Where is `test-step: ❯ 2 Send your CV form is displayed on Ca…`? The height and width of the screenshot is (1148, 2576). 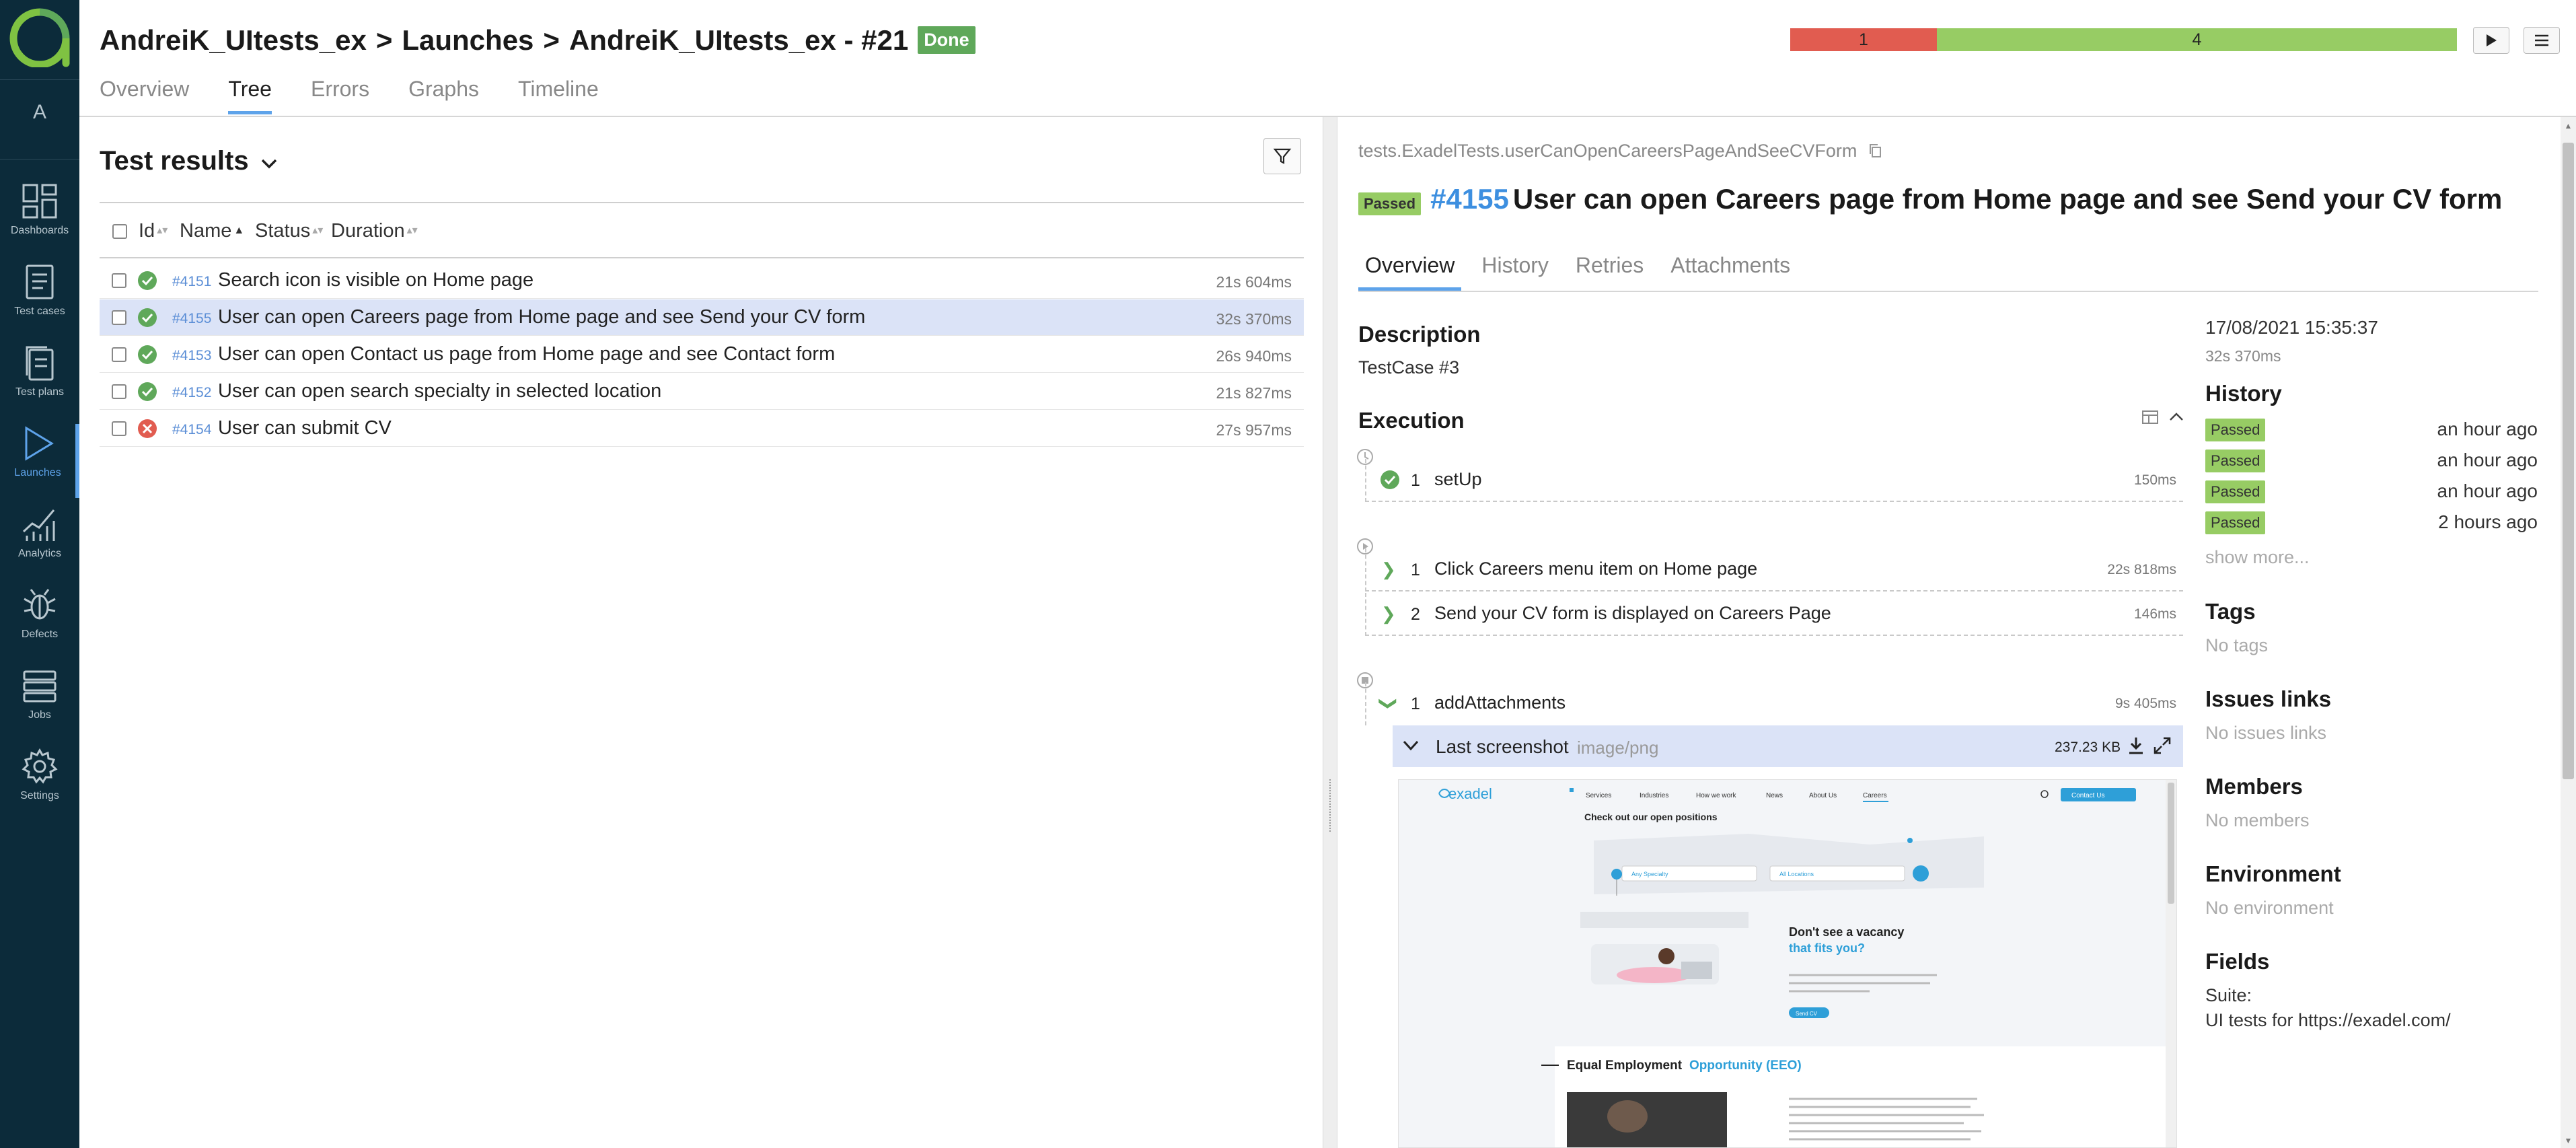 test-step: ❯ 2 Send your CV form is displayed on Ca… is located at coordinates (1774, 614).